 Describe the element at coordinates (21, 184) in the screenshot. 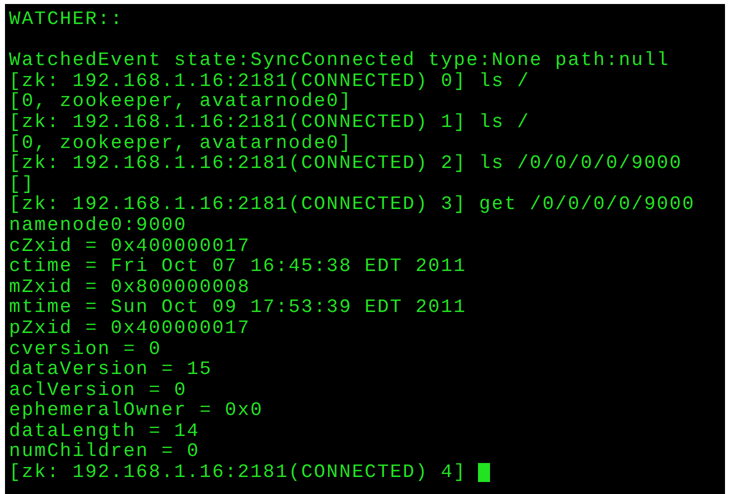

I see `terminal-line: []` at that location.